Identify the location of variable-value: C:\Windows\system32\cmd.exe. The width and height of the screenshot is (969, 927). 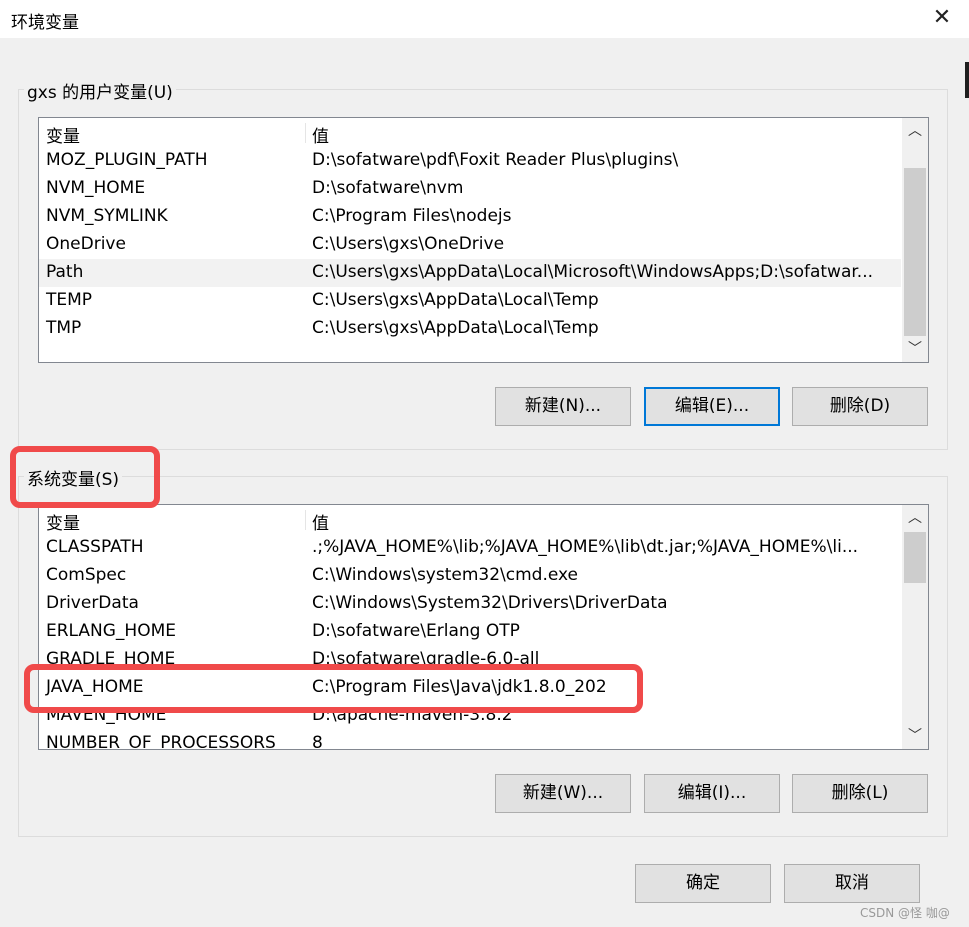
(445, 575).